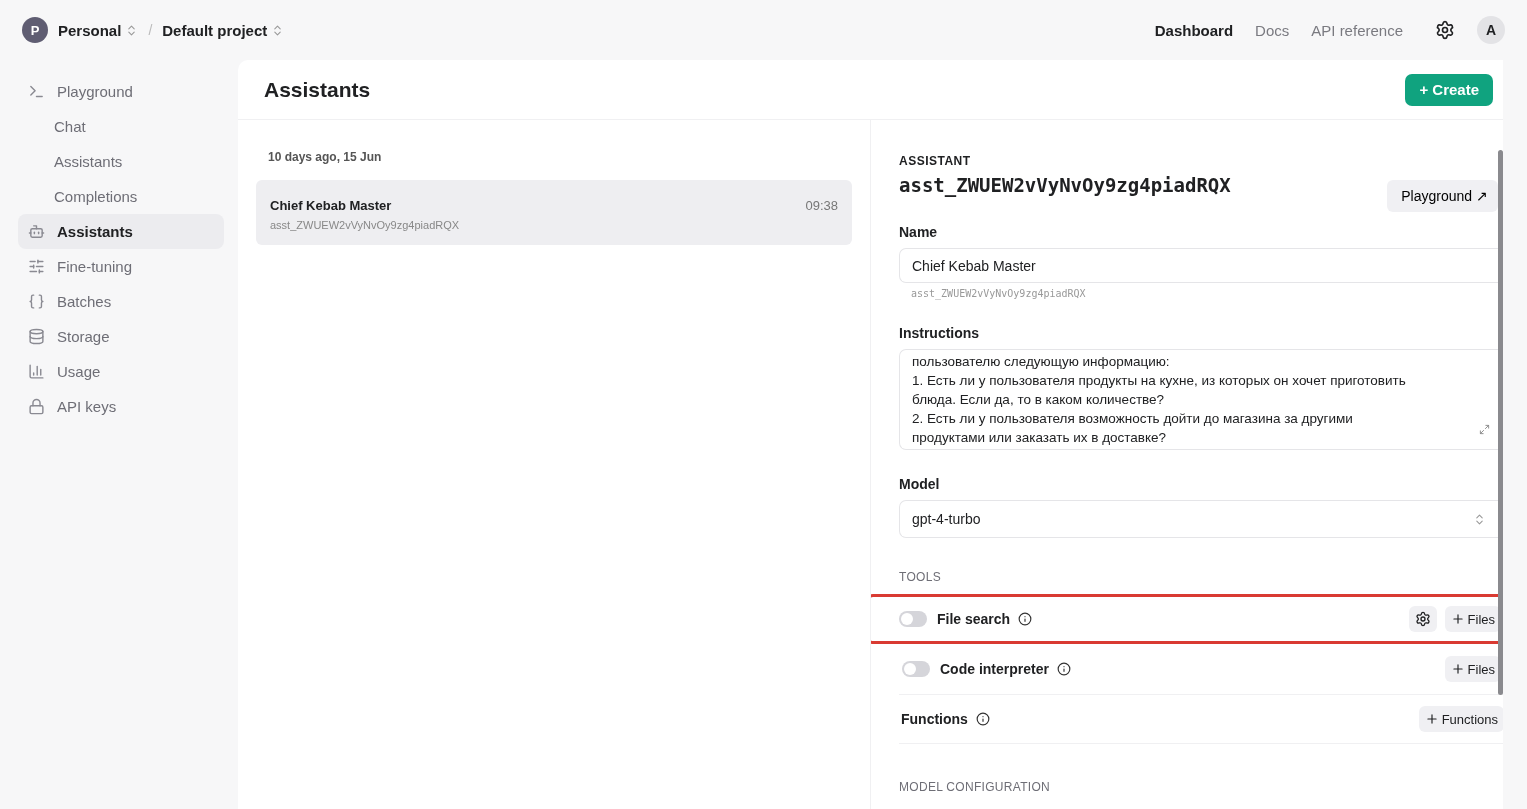 This screenshot has width=1527, height=809. Describe the element at coordinates (1500, 422) in the screenshot. I see `scrollbar` at that location.